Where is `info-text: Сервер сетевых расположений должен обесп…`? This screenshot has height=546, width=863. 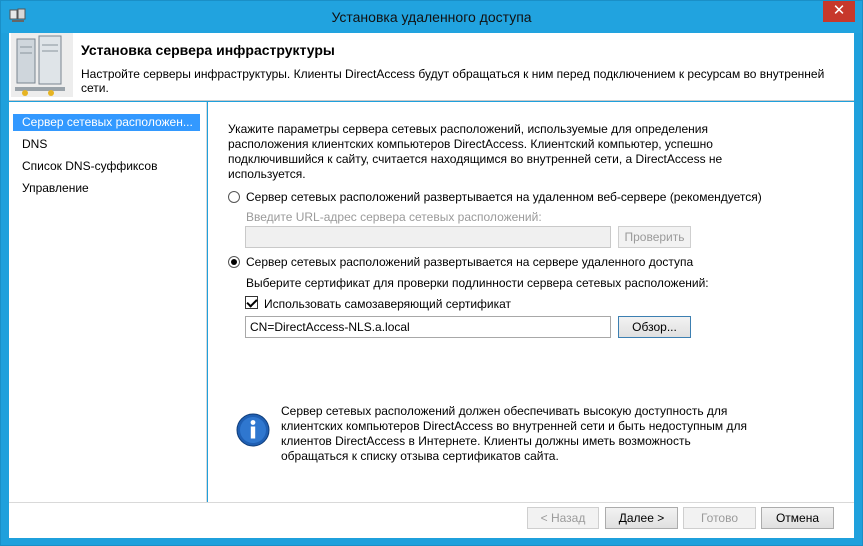 info-text: Сервер сетевых расположений должен обесп… is located at coordinates (514, 433).